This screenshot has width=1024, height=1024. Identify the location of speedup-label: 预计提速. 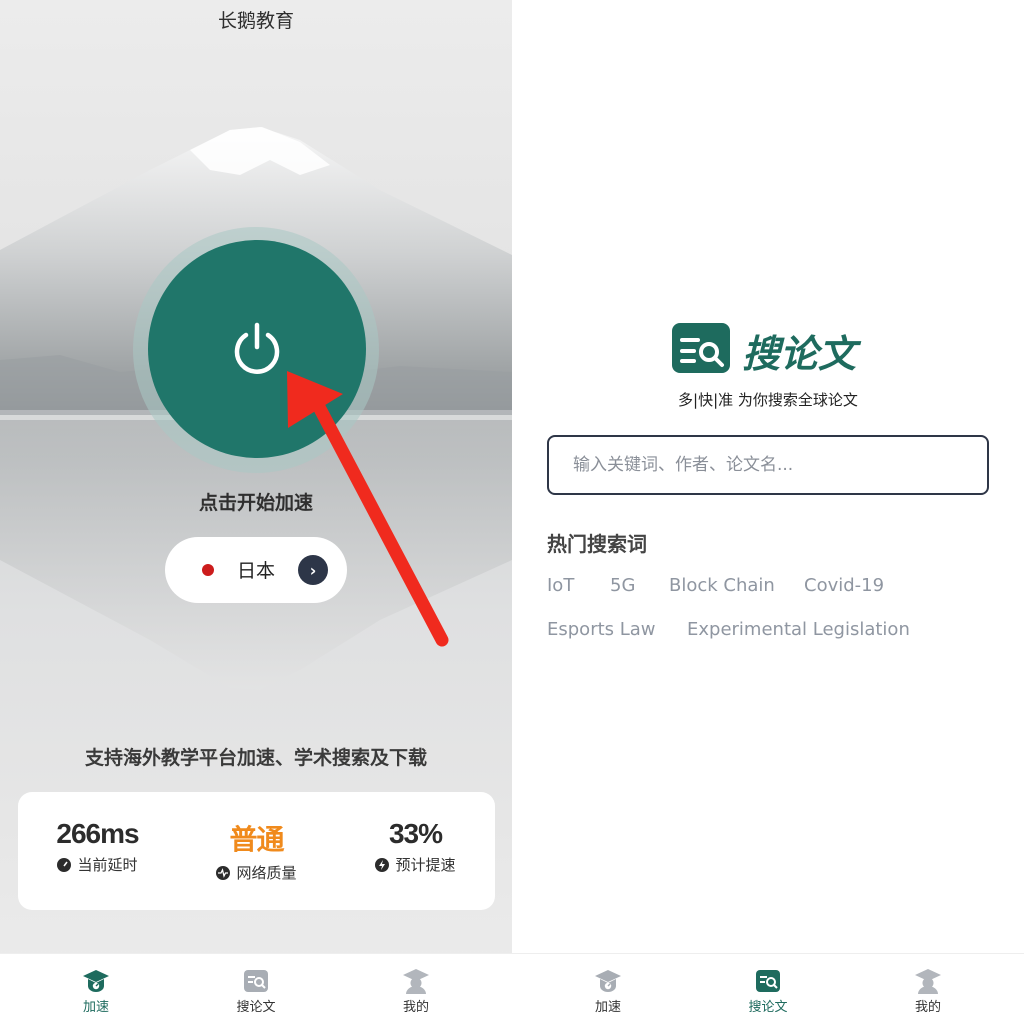
(425, 865).